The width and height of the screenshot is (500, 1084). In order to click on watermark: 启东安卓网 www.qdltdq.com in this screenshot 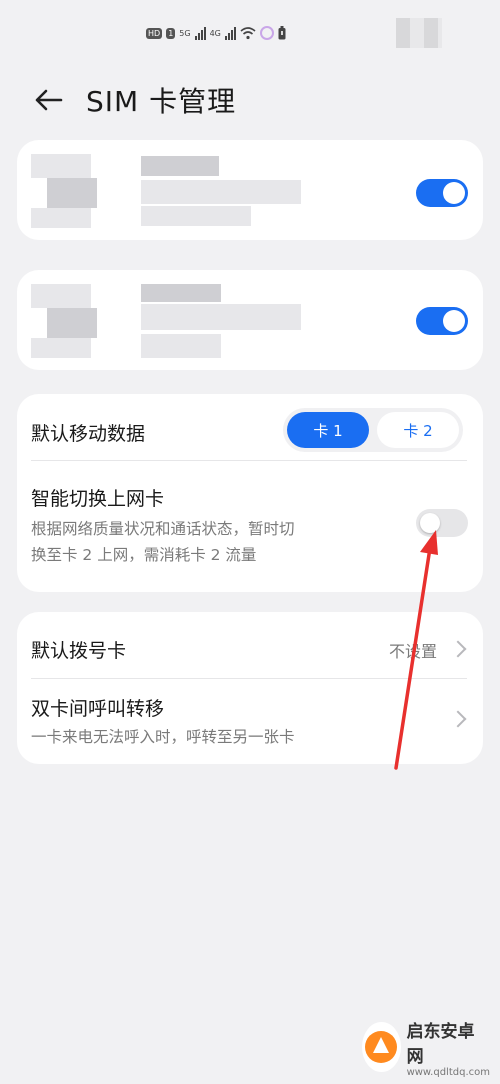, I will do `click(426, 1048)`.